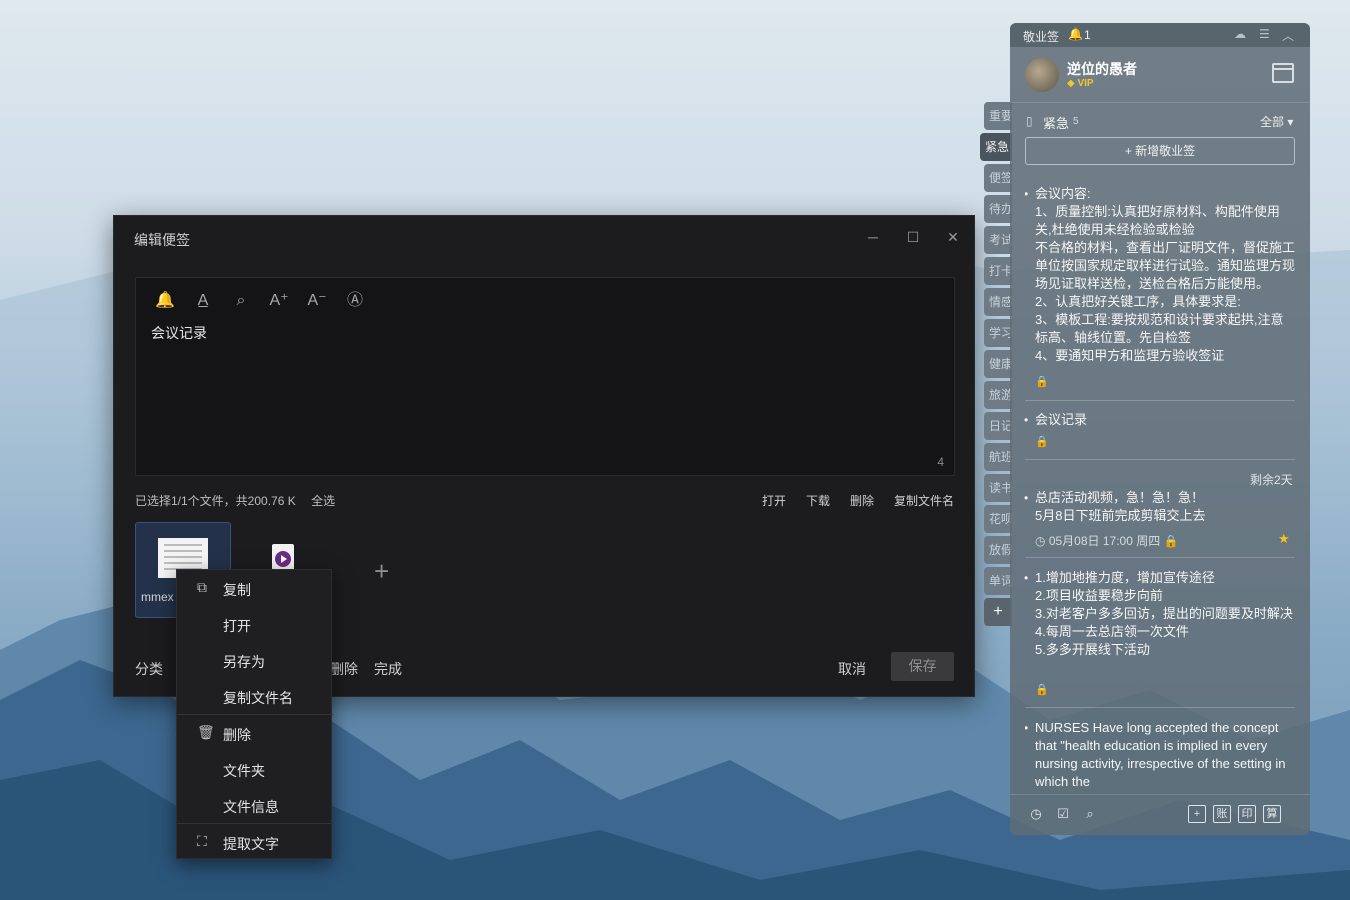 The image size is (1350, 900). Describe the element at coordinates (953, 237) in the screenshot. I see `close-button: ✕` at that location.